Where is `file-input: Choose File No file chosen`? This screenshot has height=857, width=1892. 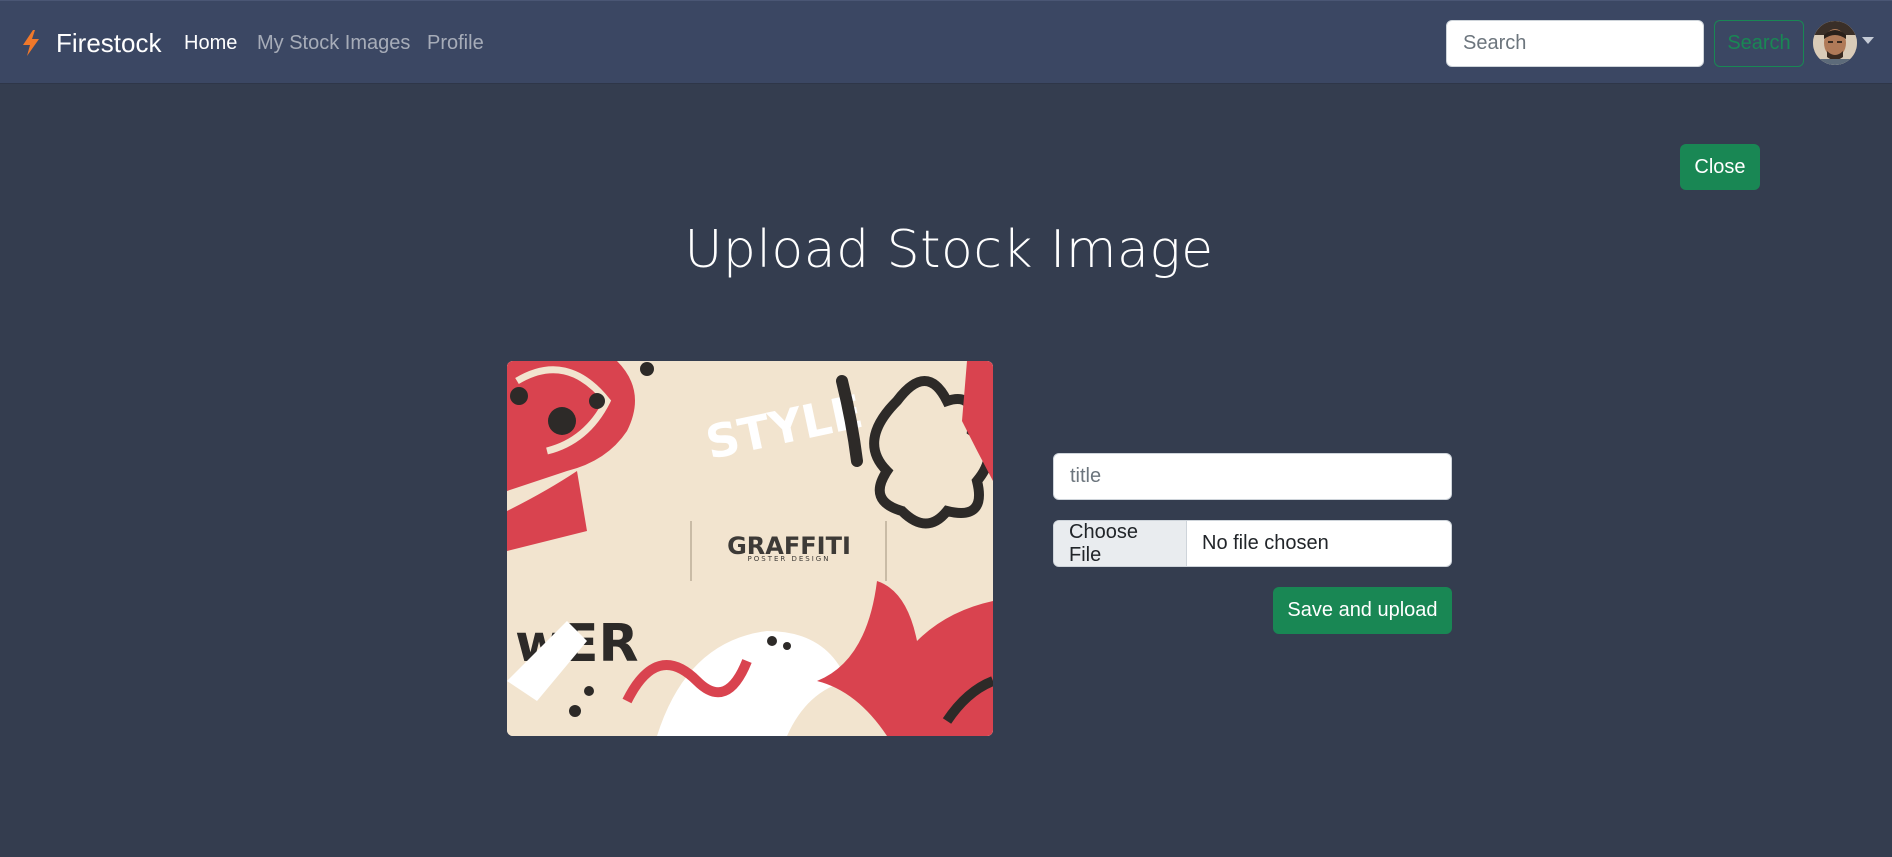 file-input: Choose File No file chosen is located at coordinates (1252, 543).